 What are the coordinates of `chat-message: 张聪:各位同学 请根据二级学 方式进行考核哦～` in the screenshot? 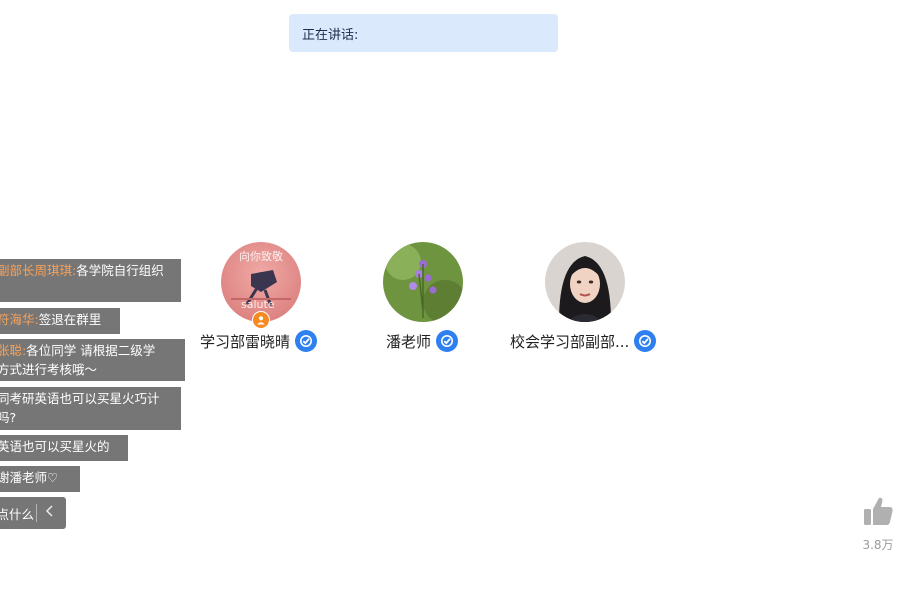 It's located at (92, 360).